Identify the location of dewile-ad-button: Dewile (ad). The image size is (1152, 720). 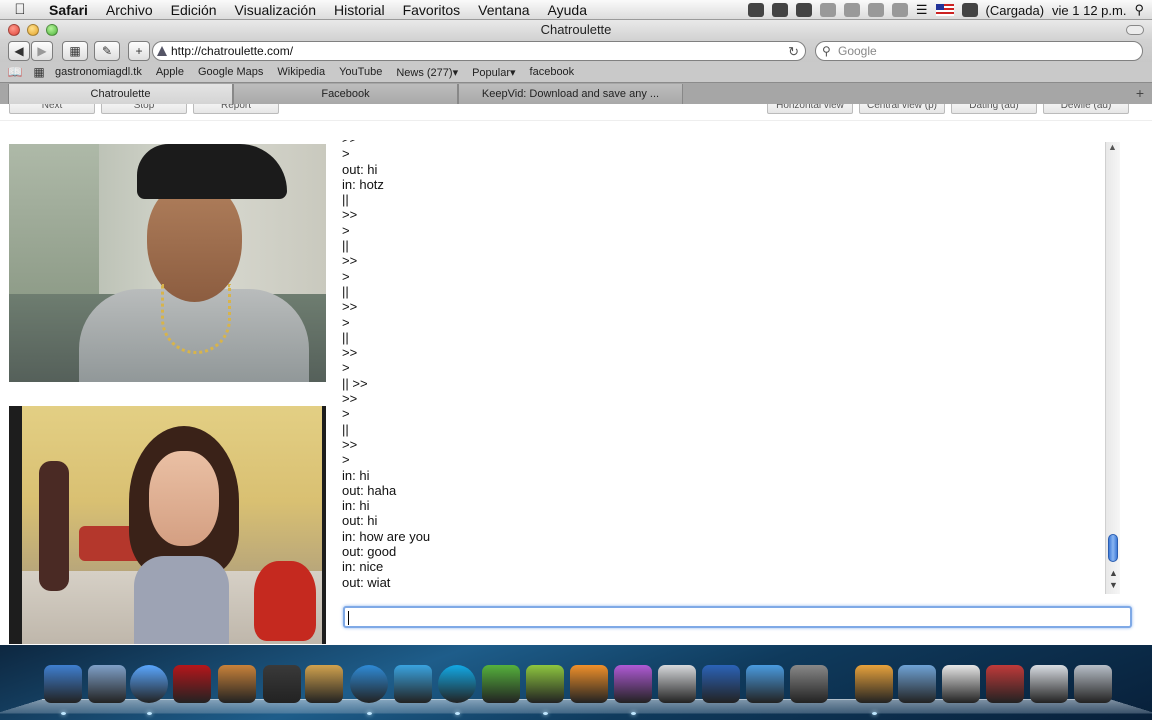
(1086, 109).